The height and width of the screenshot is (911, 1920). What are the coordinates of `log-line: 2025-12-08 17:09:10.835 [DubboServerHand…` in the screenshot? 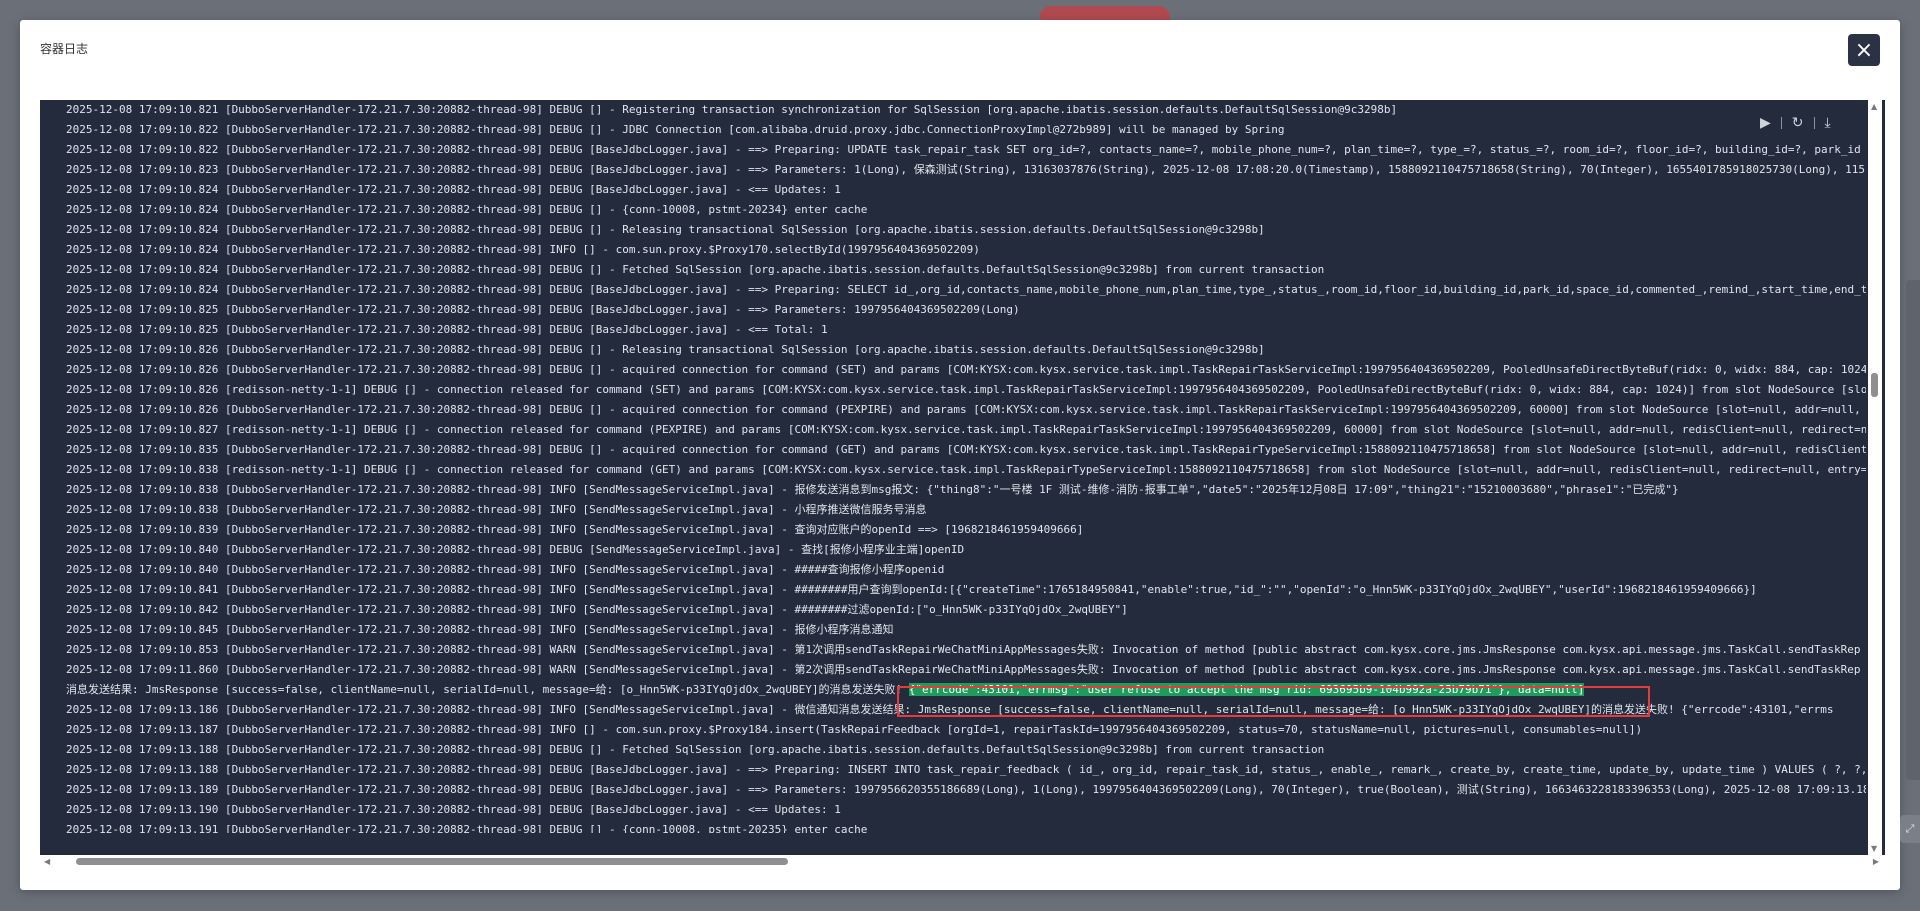 It's located at (966, 449).